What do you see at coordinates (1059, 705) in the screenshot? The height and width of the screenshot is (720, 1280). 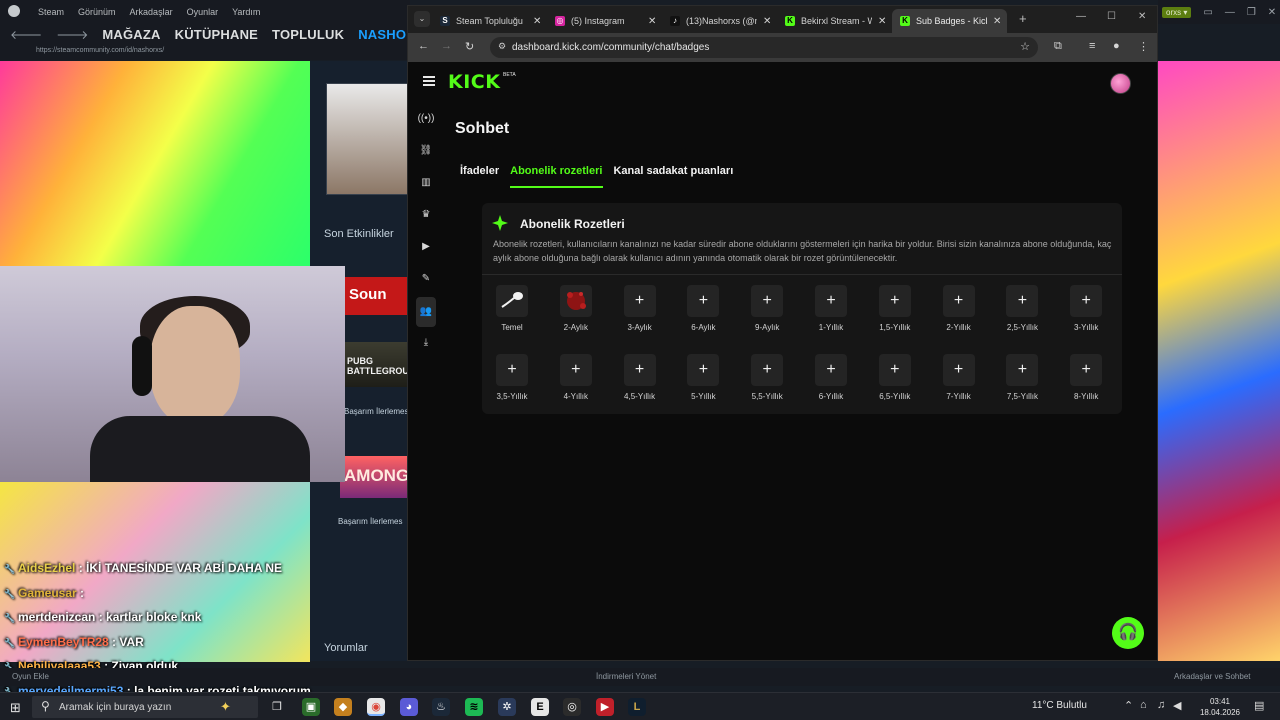 I see `weather-widget: 11°C Bulutlu` at bounding box center [1059, 705].